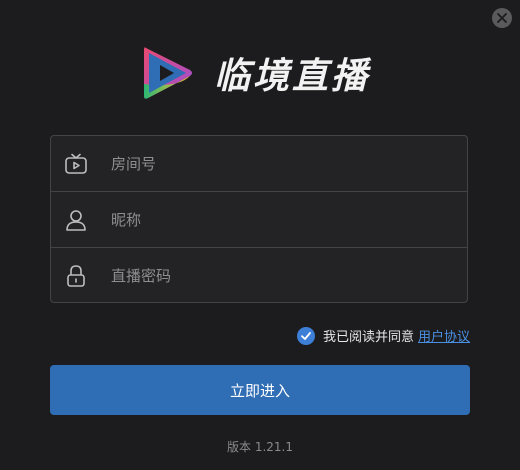 Image resolution: width=520 pixels, height=470 pixels. What do you see at coordinates (260, 390) in the screenshot?
I see `enter-button: 立即进入` at bounding box center [260, 390].